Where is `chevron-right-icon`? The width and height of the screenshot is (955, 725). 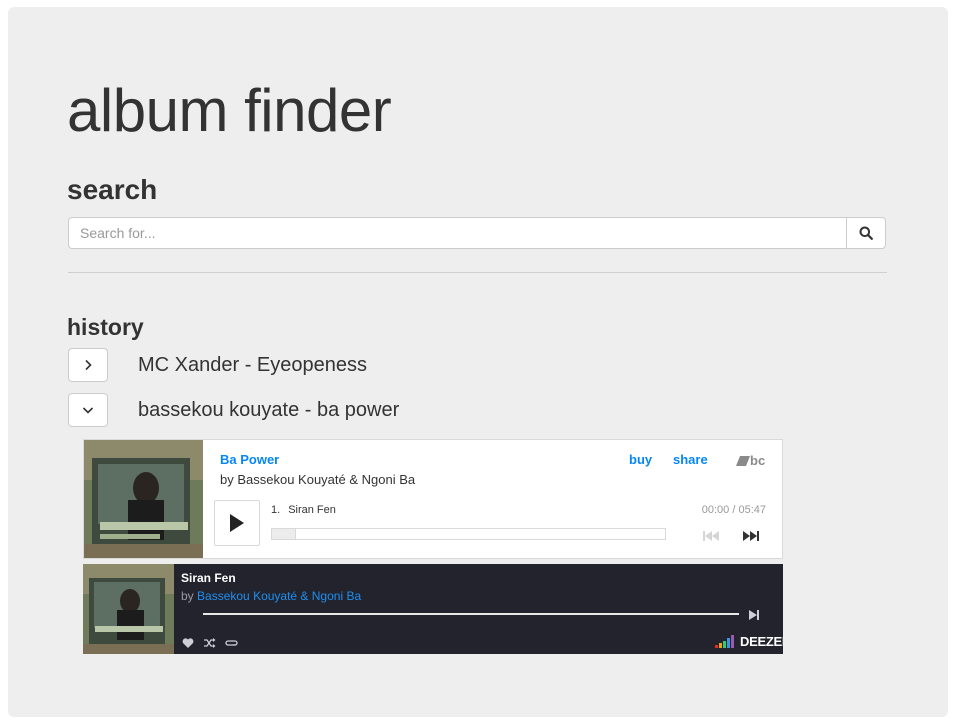 chevron-right-icon is located at coordinates (88, 365).